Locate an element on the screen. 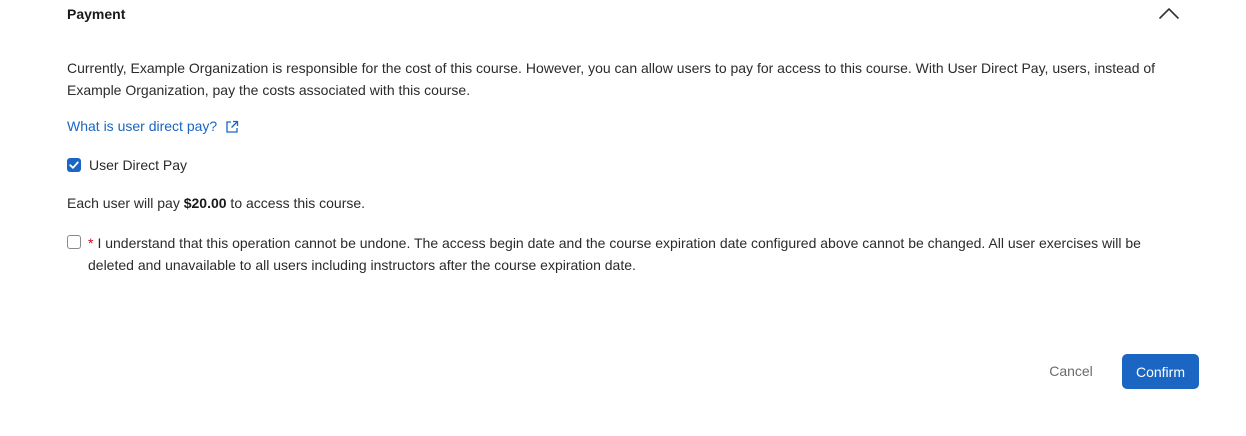 The height and width of the screenshot is (436, 1246). acknowledgement-checkbox is located at coordinates (74, 242).